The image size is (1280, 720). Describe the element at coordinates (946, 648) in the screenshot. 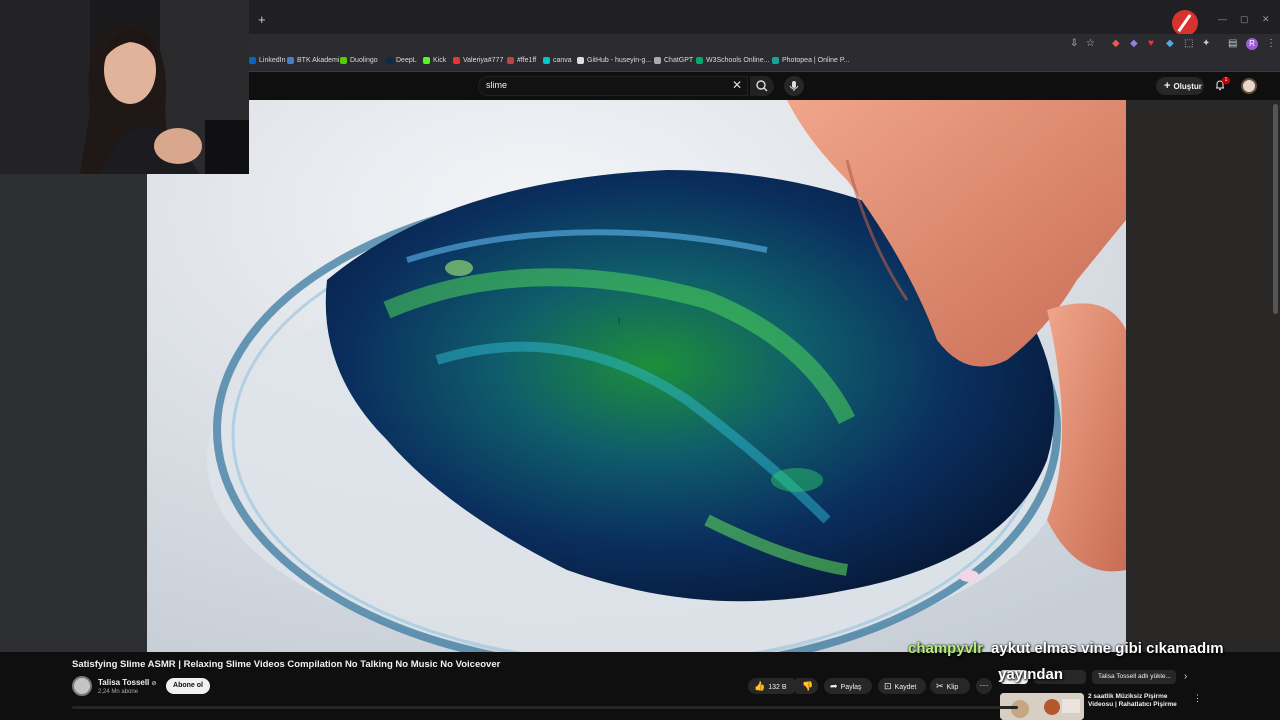

I see `chat-username: champyvlr` at that location.